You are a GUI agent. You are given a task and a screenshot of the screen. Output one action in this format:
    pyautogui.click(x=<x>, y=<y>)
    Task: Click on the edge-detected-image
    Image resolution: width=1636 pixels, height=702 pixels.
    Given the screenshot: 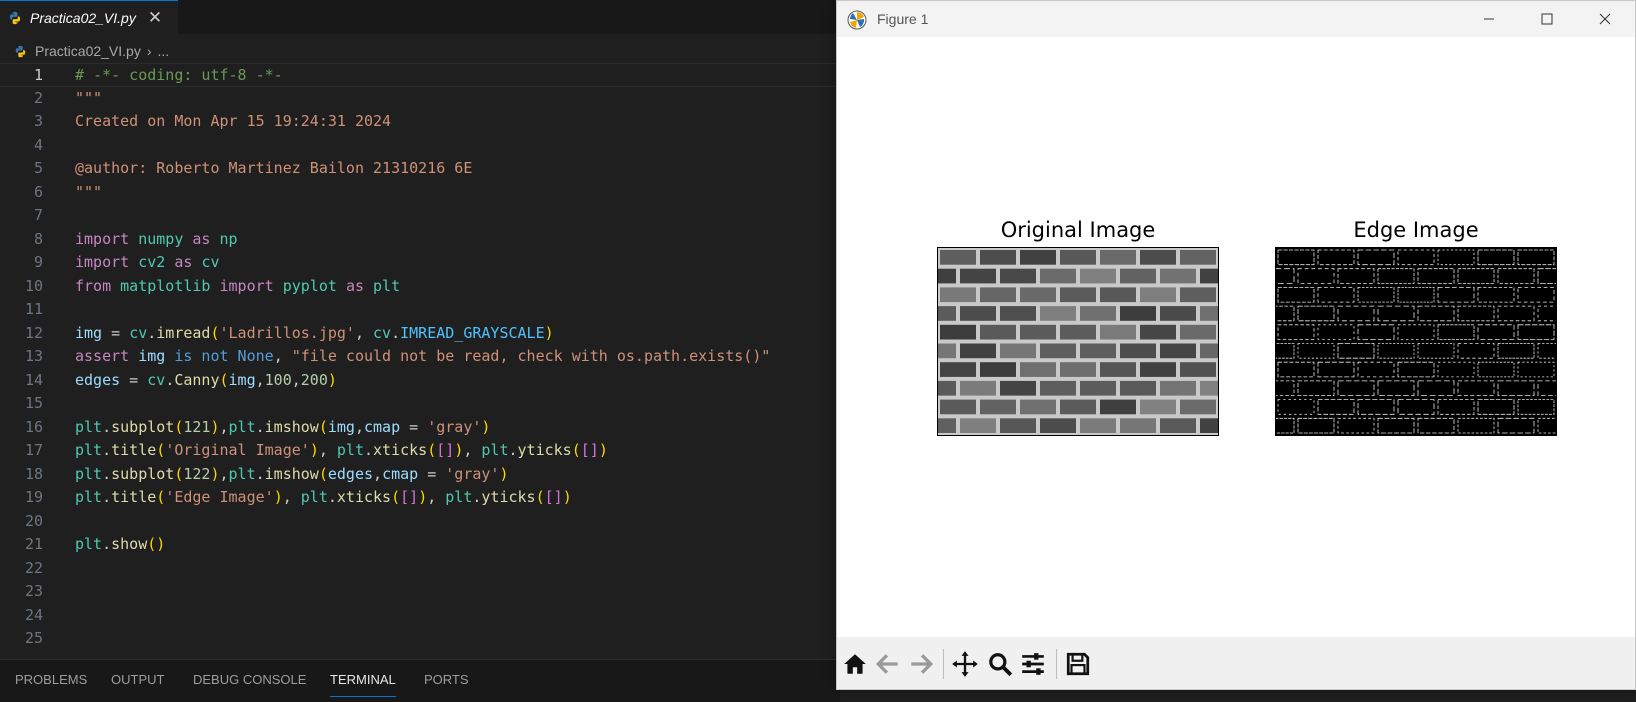 What is the action you would take?
    pyautogui.click(x=1416, y=341)
    